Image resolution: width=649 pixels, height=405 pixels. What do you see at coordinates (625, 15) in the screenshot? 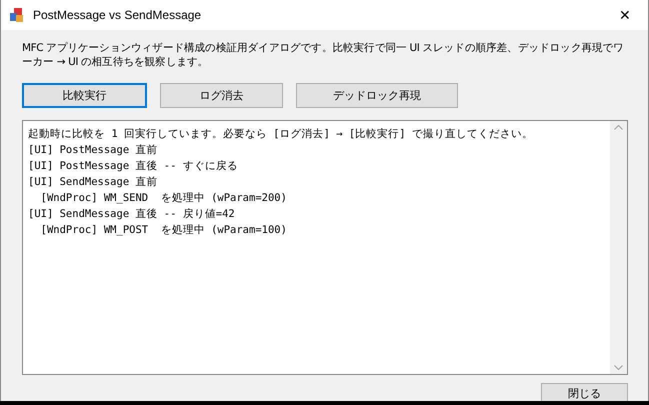
I see `close-button: ✕` at bounding box center [625, 15].